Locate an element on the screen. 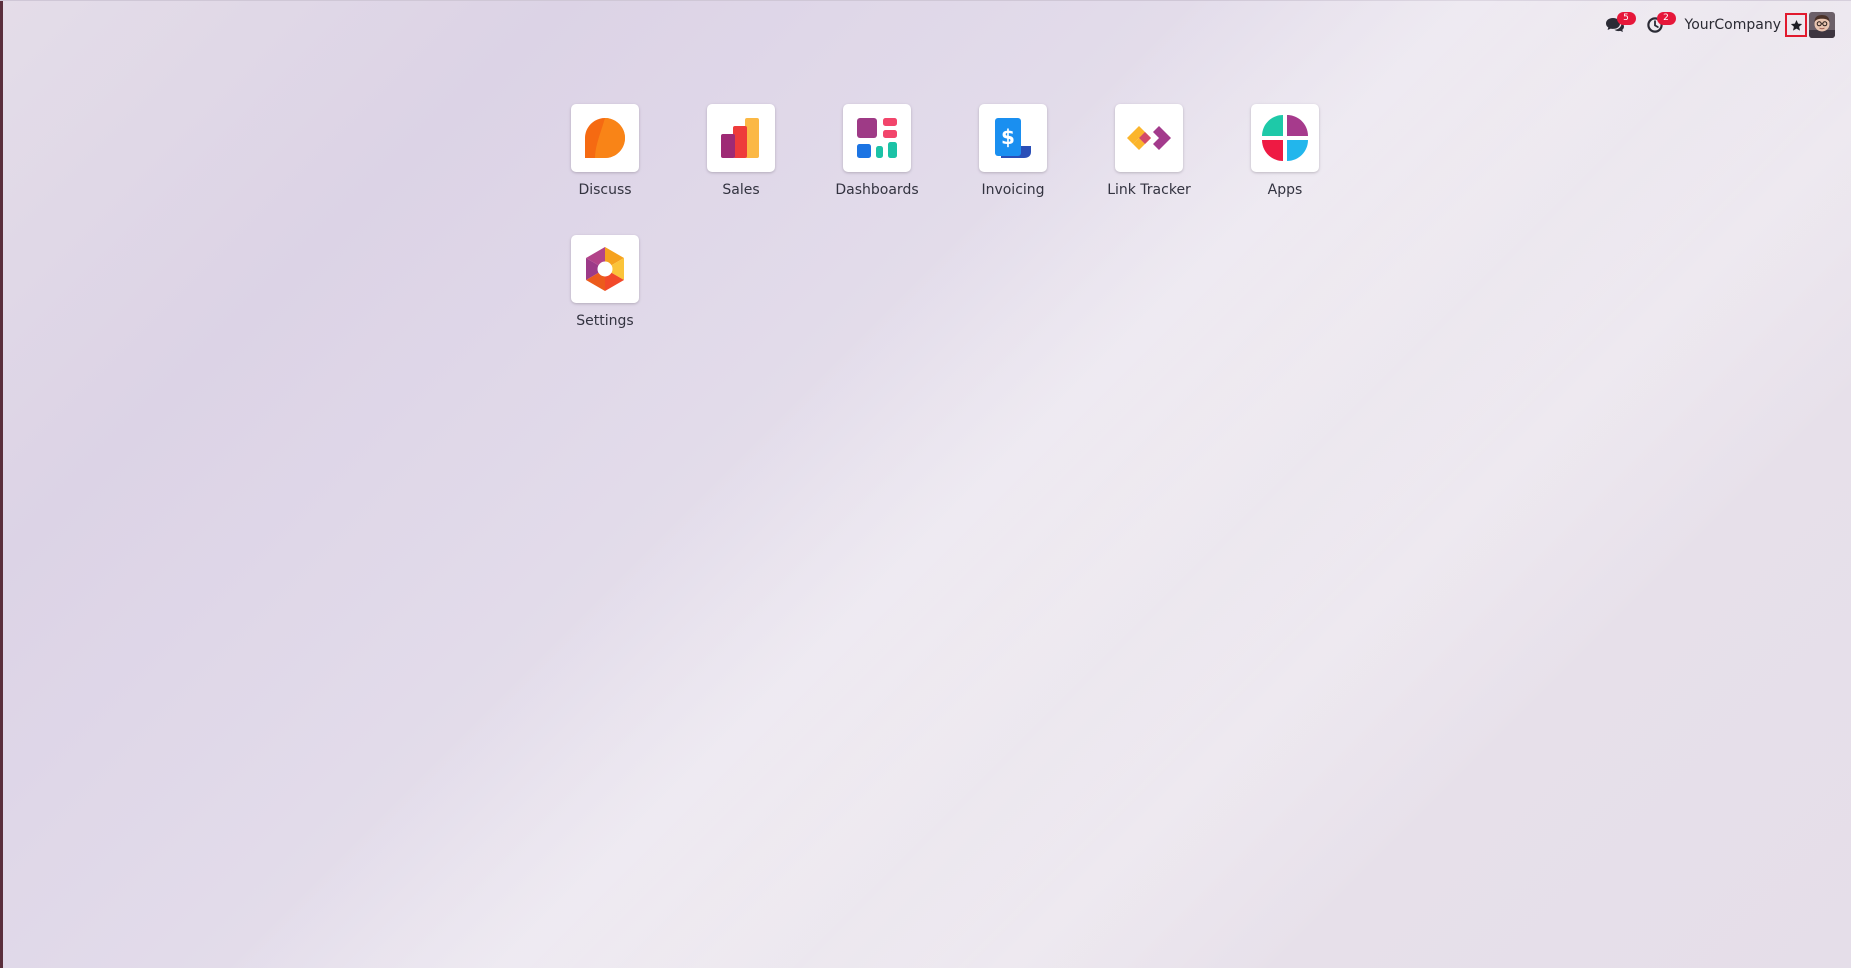 This screenshot has width=1851, height=968. sales-icon is located at coordinates (740, 138).